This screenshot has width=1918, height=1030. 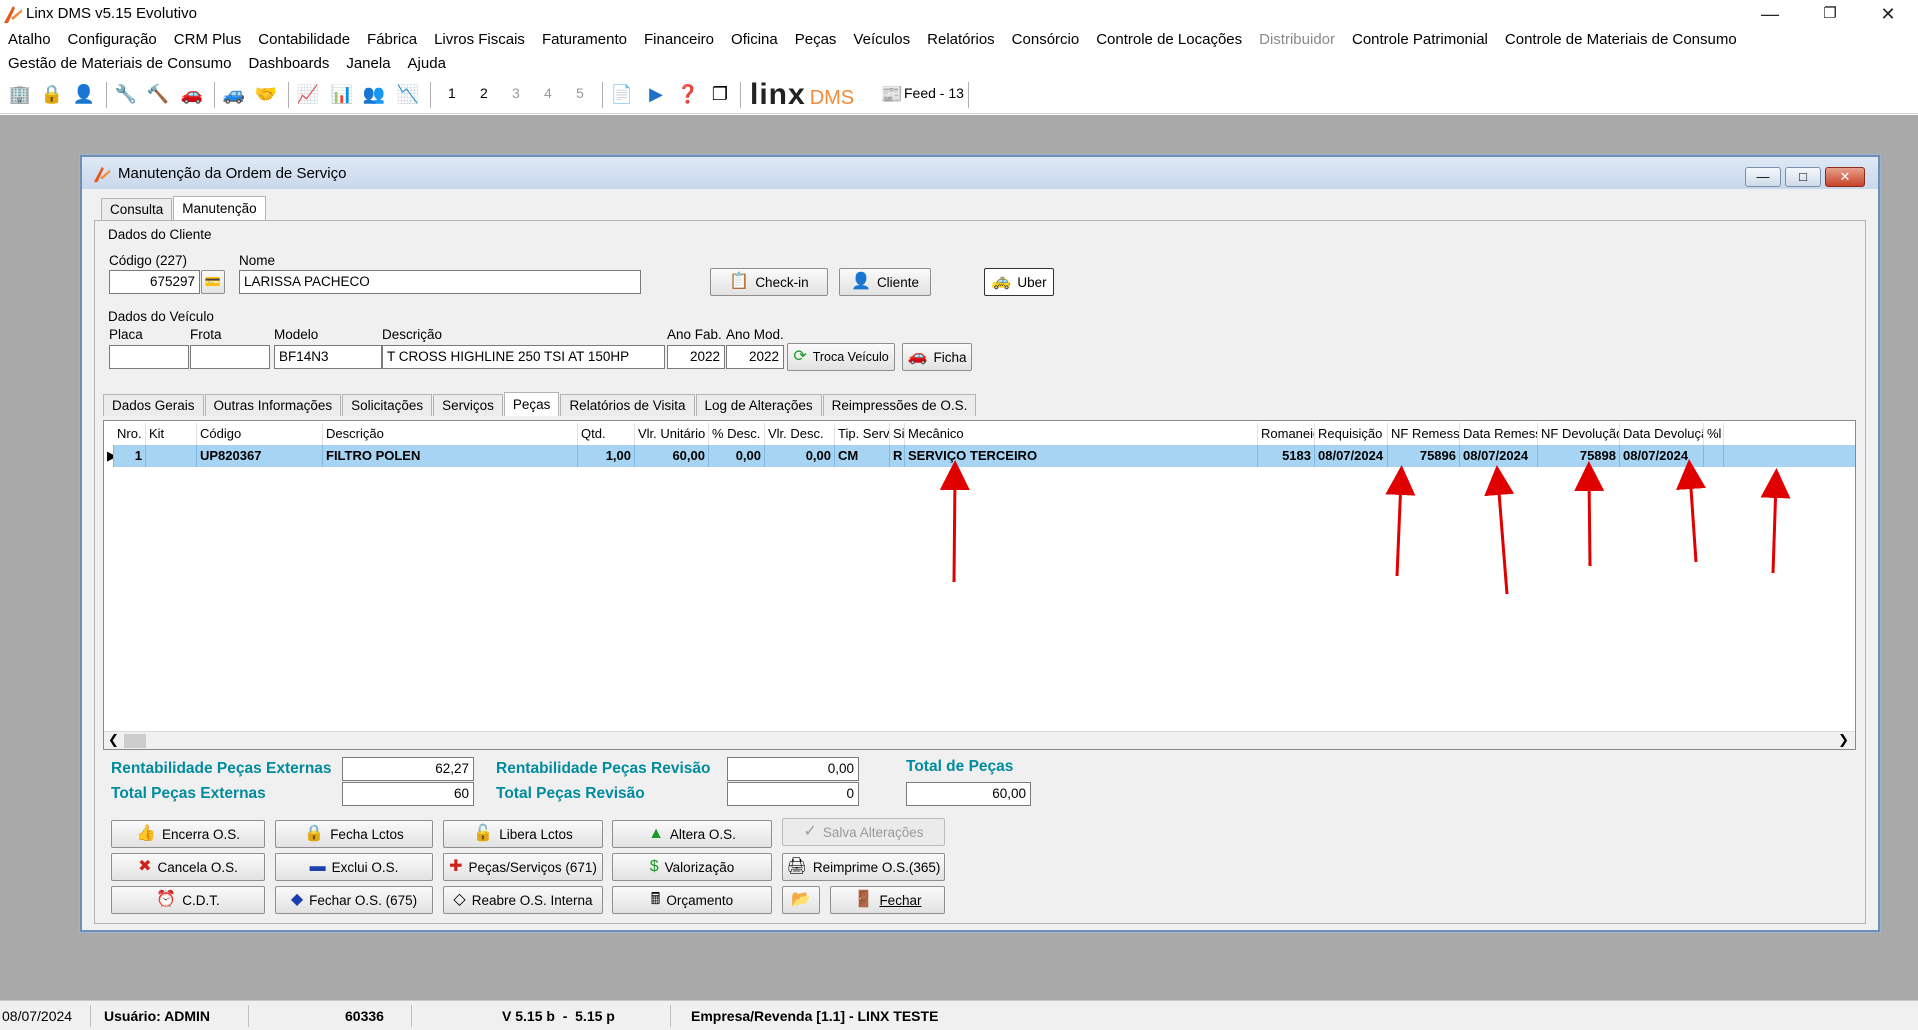 What do you see at coordinates (954, 521) in the screenshot?
I see `arrow-sit` at bounding box center [954, 521].